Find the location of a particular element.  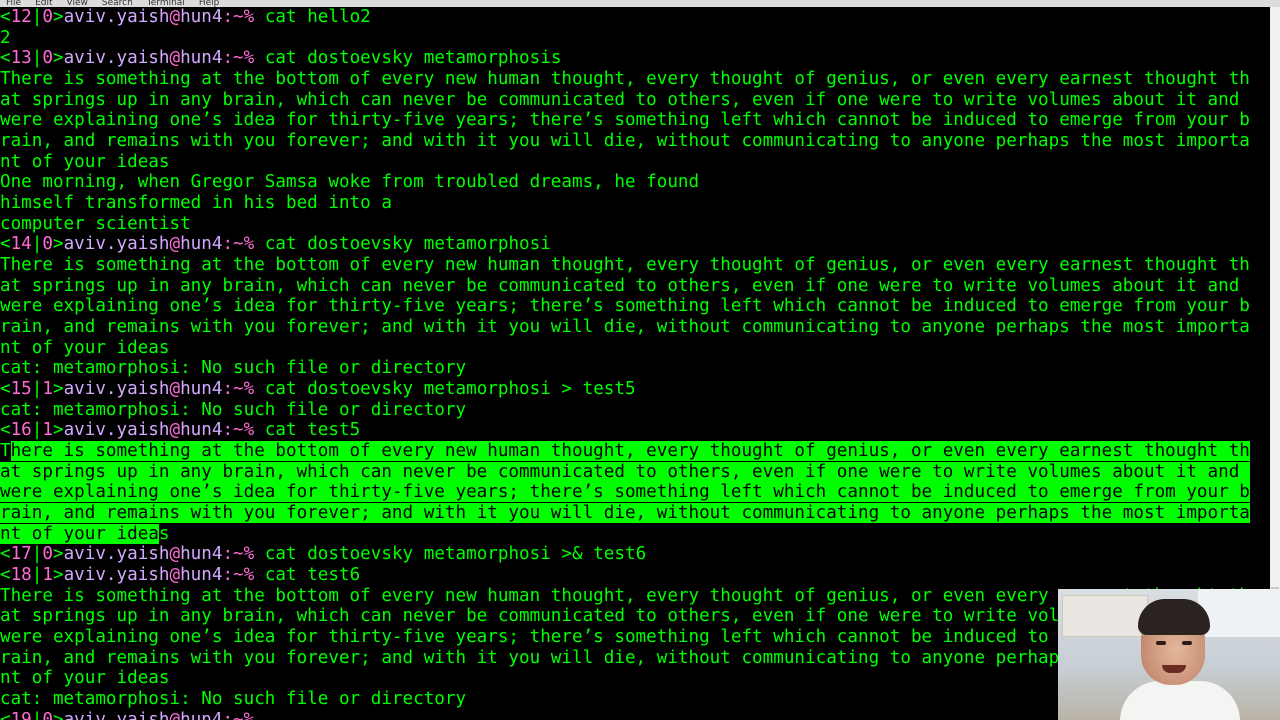

terminal-line: <18|1>aviv.yaish@hun4:~% cat test6 is located at coordinates (180, 575).